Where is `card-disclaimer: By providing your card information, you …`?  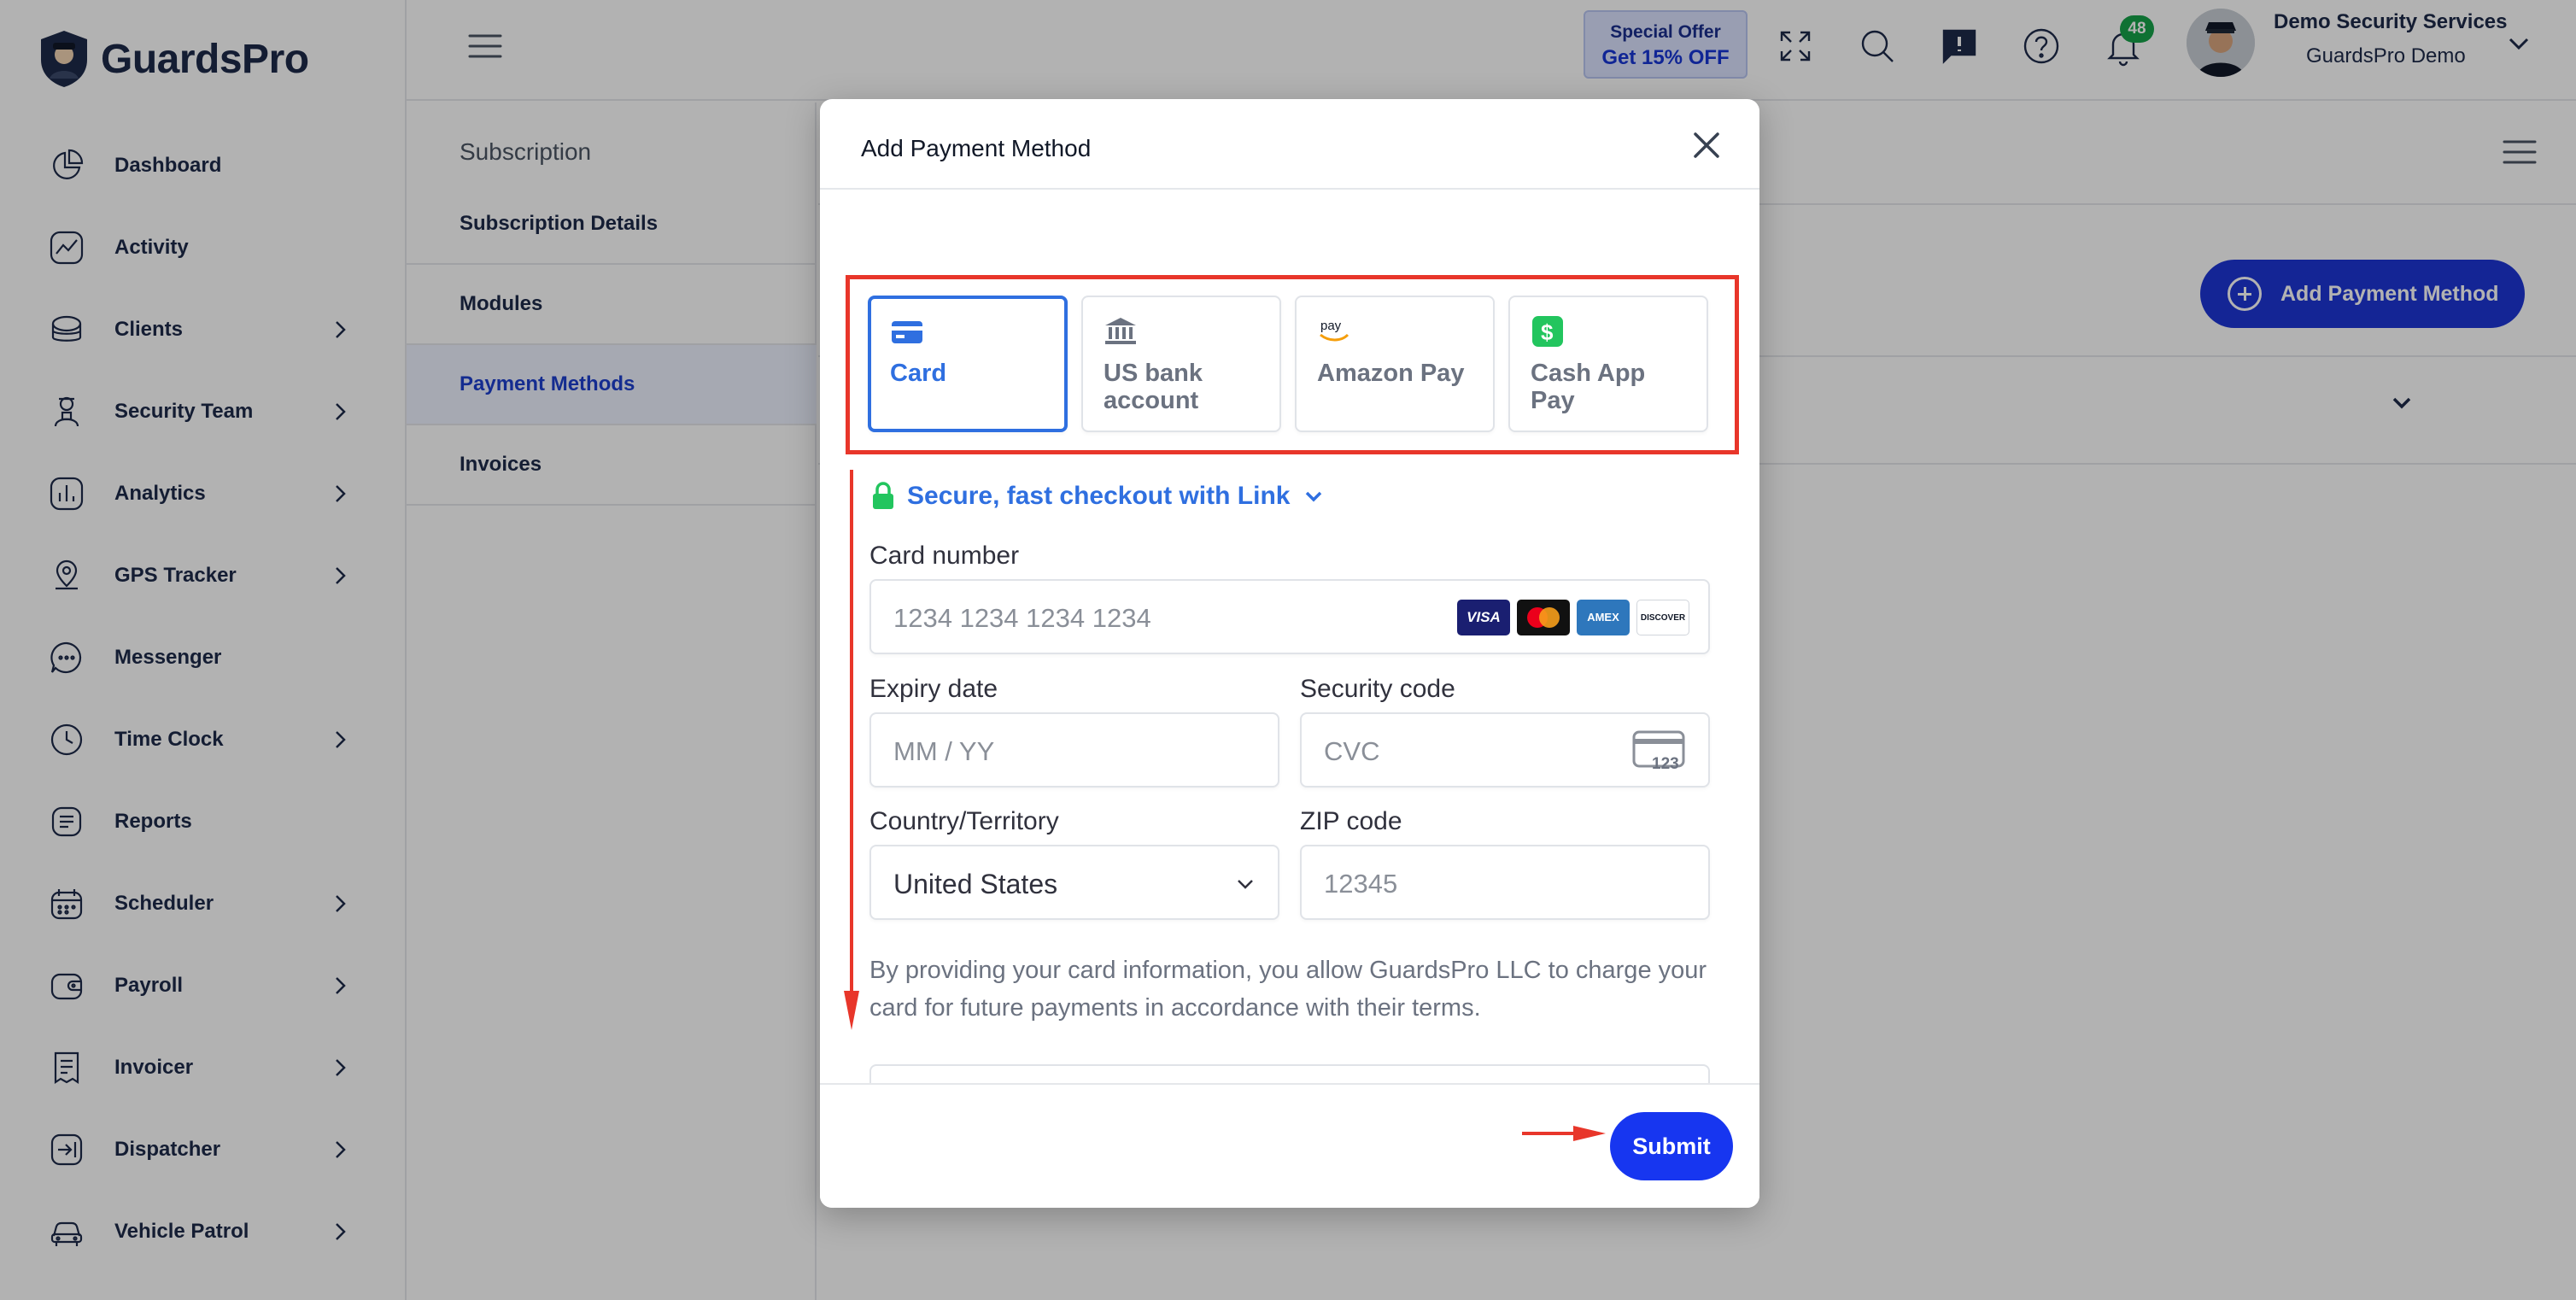 card-disclaimer: By providing your card information, you … is located at coordinates (1288, 989).